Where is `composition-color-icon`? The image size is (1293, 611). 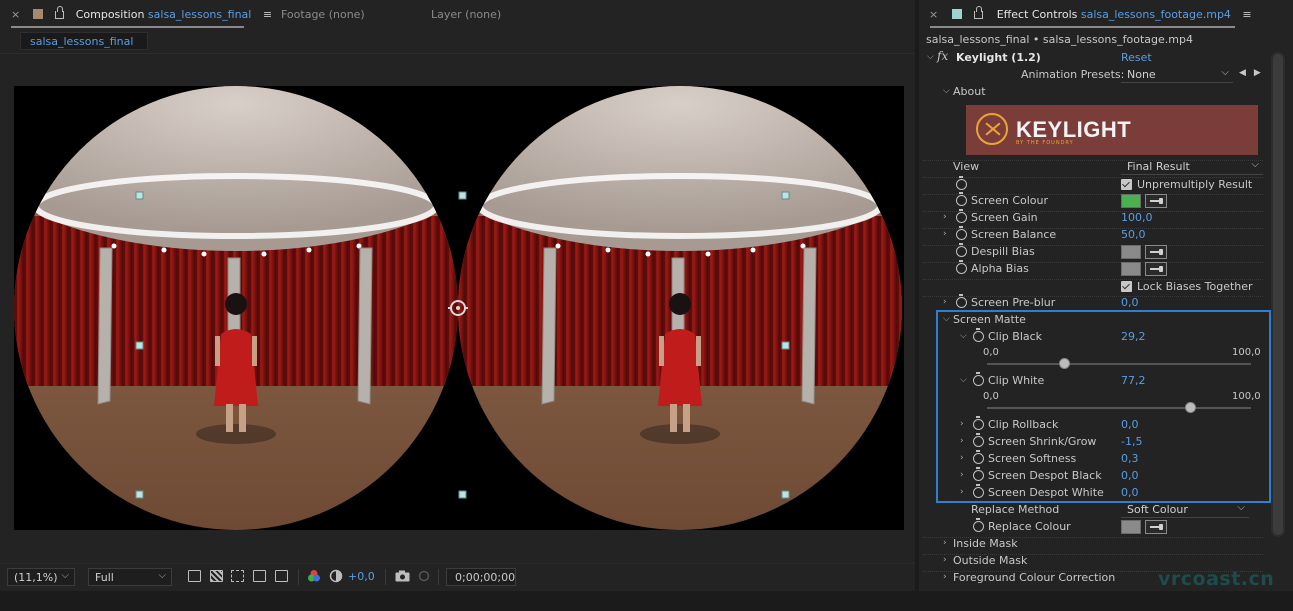
composition-color-icon is located at coordinates (37, 14).